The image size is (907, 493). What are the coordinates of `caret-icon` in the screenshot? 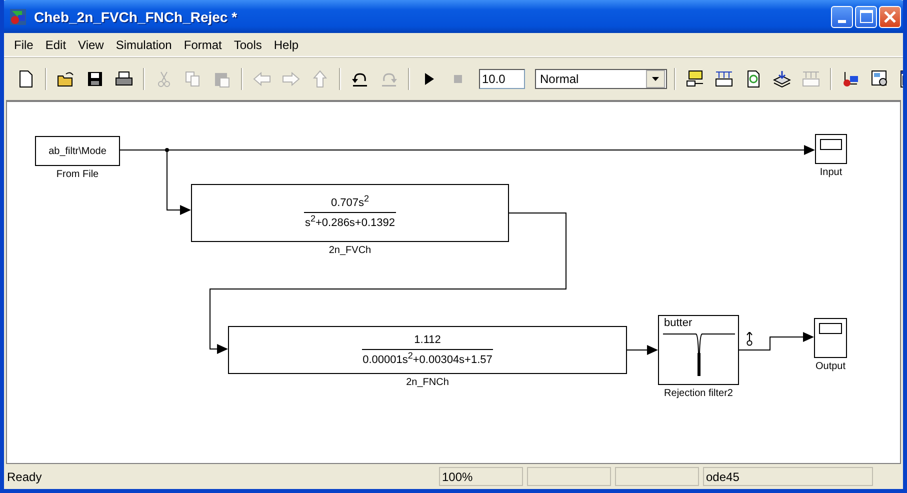 It's located at (655, 79).